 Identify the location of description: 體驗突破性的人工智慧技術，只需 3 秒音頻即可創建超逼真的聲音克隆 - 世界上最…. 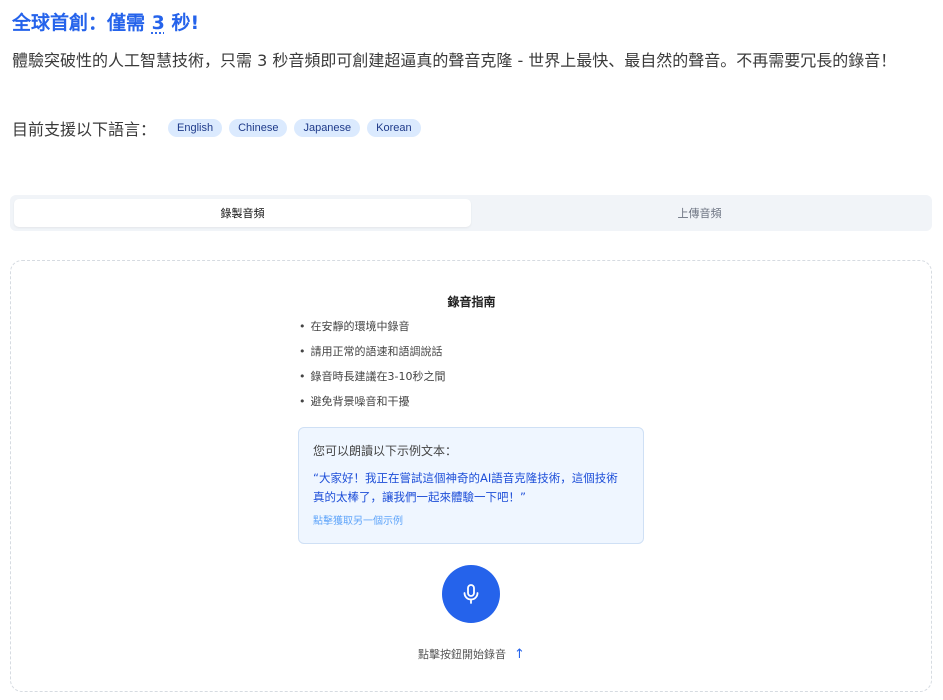
(454, 60).